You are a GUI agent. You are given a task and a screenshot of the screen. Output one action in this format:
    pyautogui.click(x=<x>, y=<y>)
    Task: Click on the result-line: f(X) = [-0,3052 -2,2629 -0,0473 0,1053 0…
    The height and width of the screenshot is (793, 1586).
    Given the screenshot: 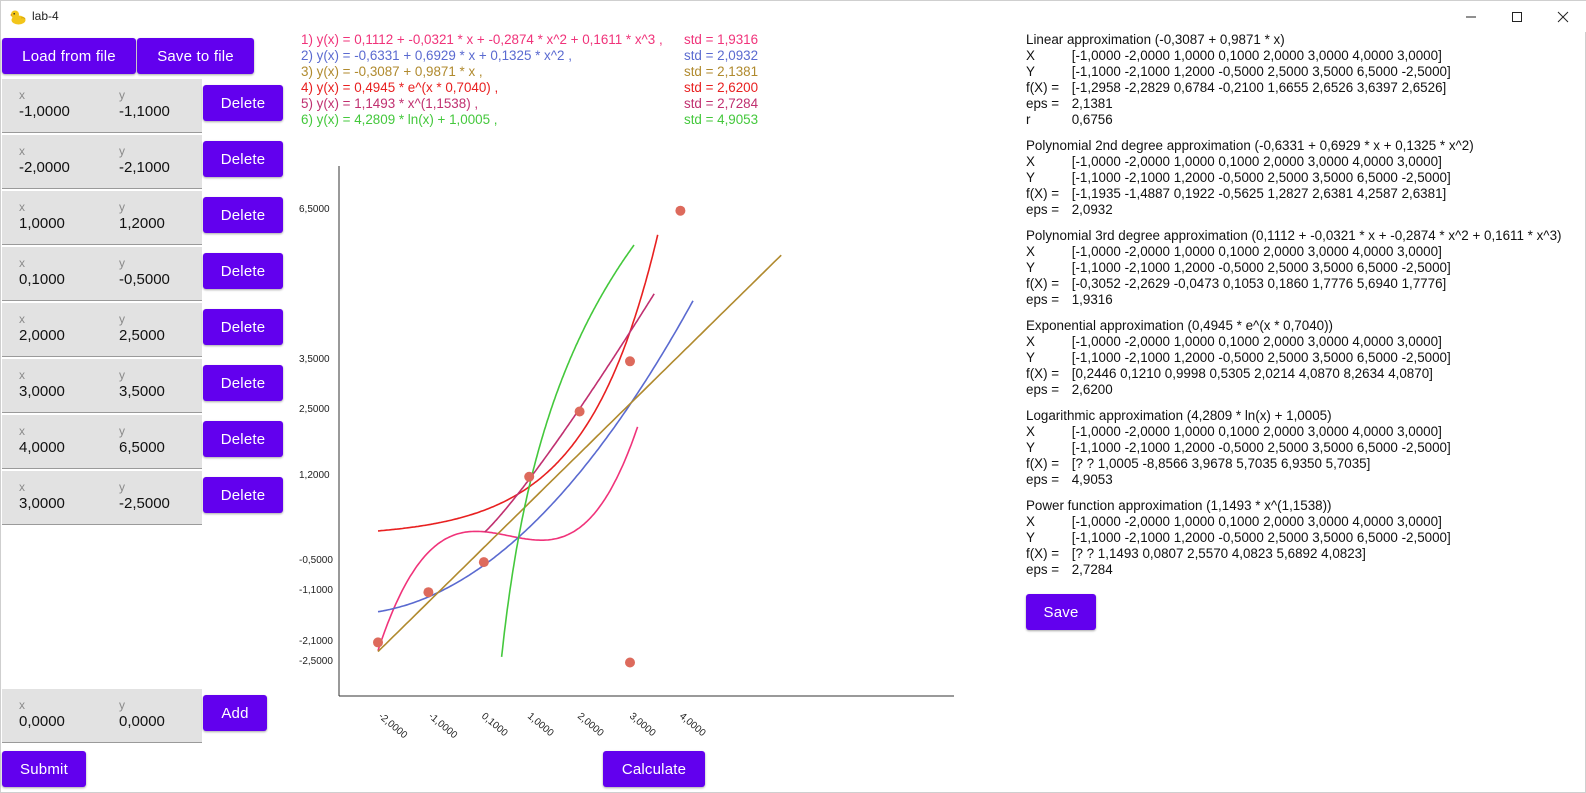 What is the action you would take?
    pyautogui.click(x=1294, y=284)
    